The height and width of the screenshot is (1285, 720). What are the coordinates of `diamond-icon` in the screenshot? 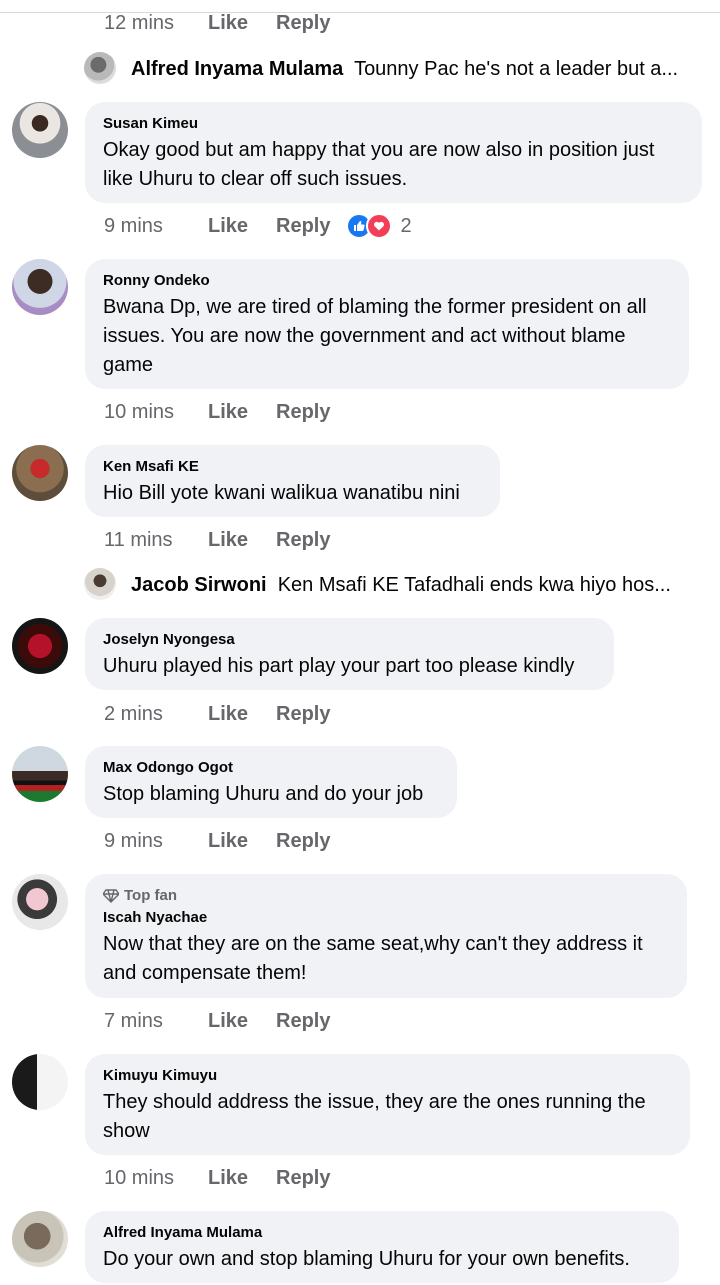 It's located at (111, 896).